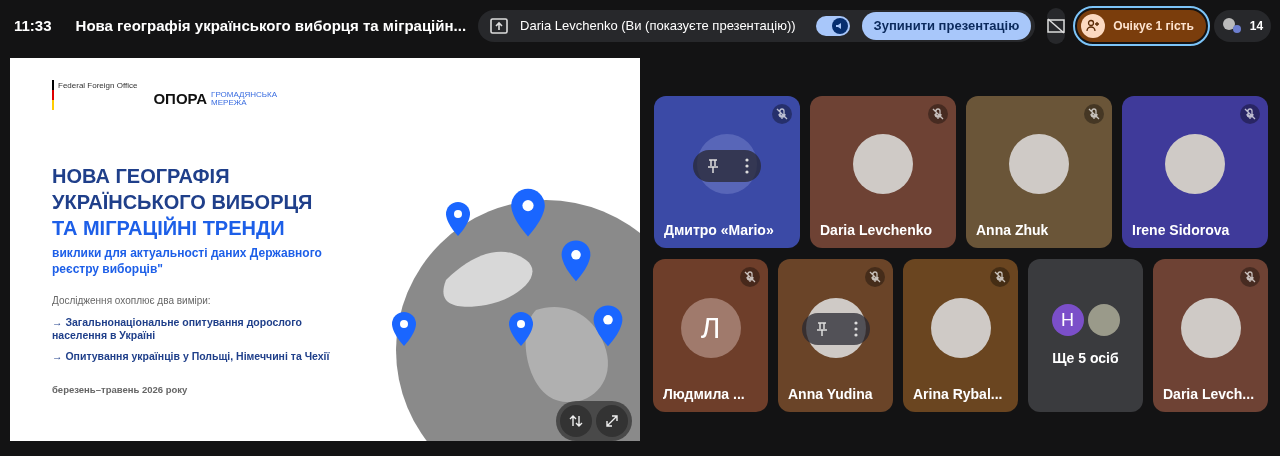 The image size is (1280, 456). Describe the element at coordinates (946, 26) in the screenshot. I see `stop-presenting-button: Зупинити презентацію` at that location.